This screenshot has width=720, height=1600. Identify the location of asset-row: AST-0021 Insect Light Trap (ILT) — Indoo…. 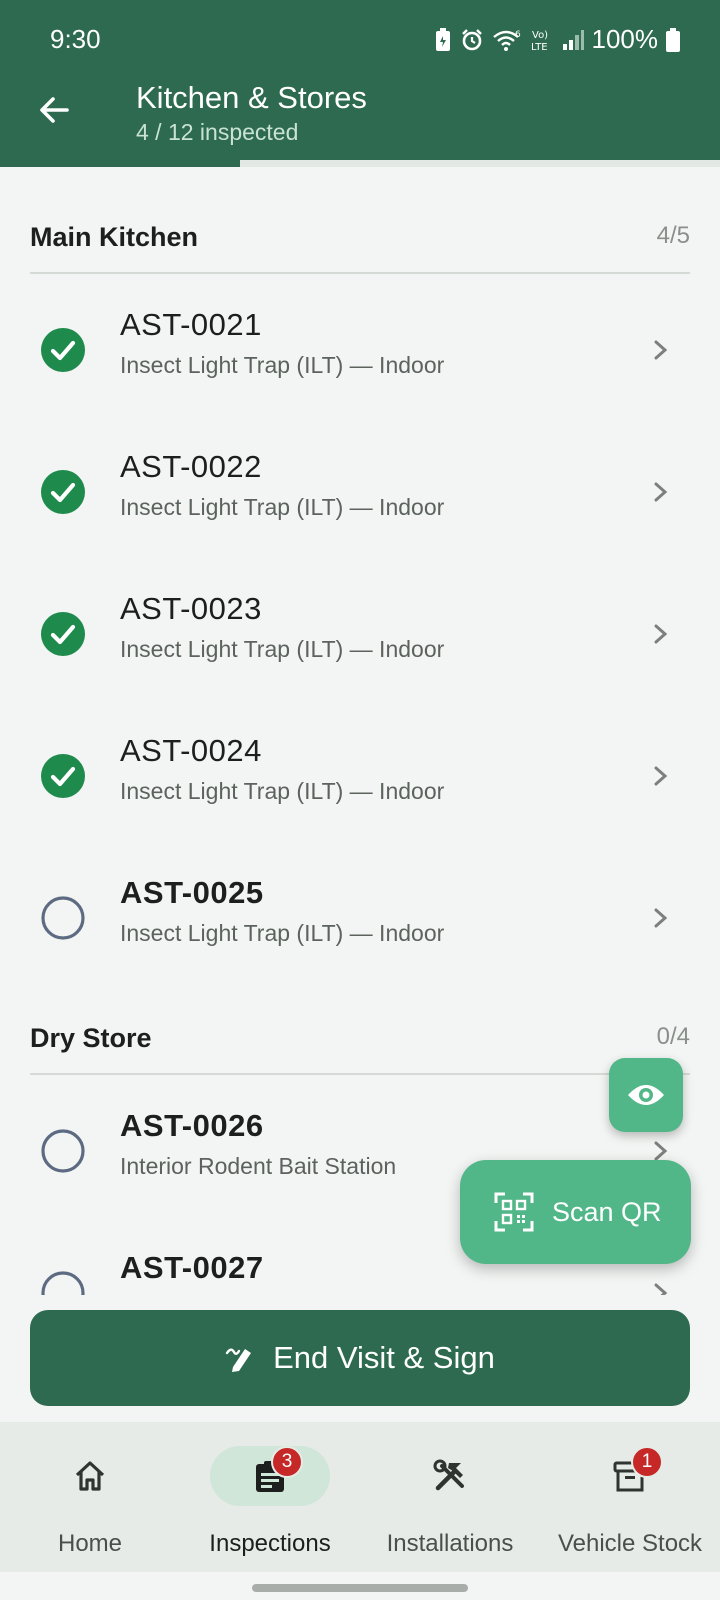
(360, 370).